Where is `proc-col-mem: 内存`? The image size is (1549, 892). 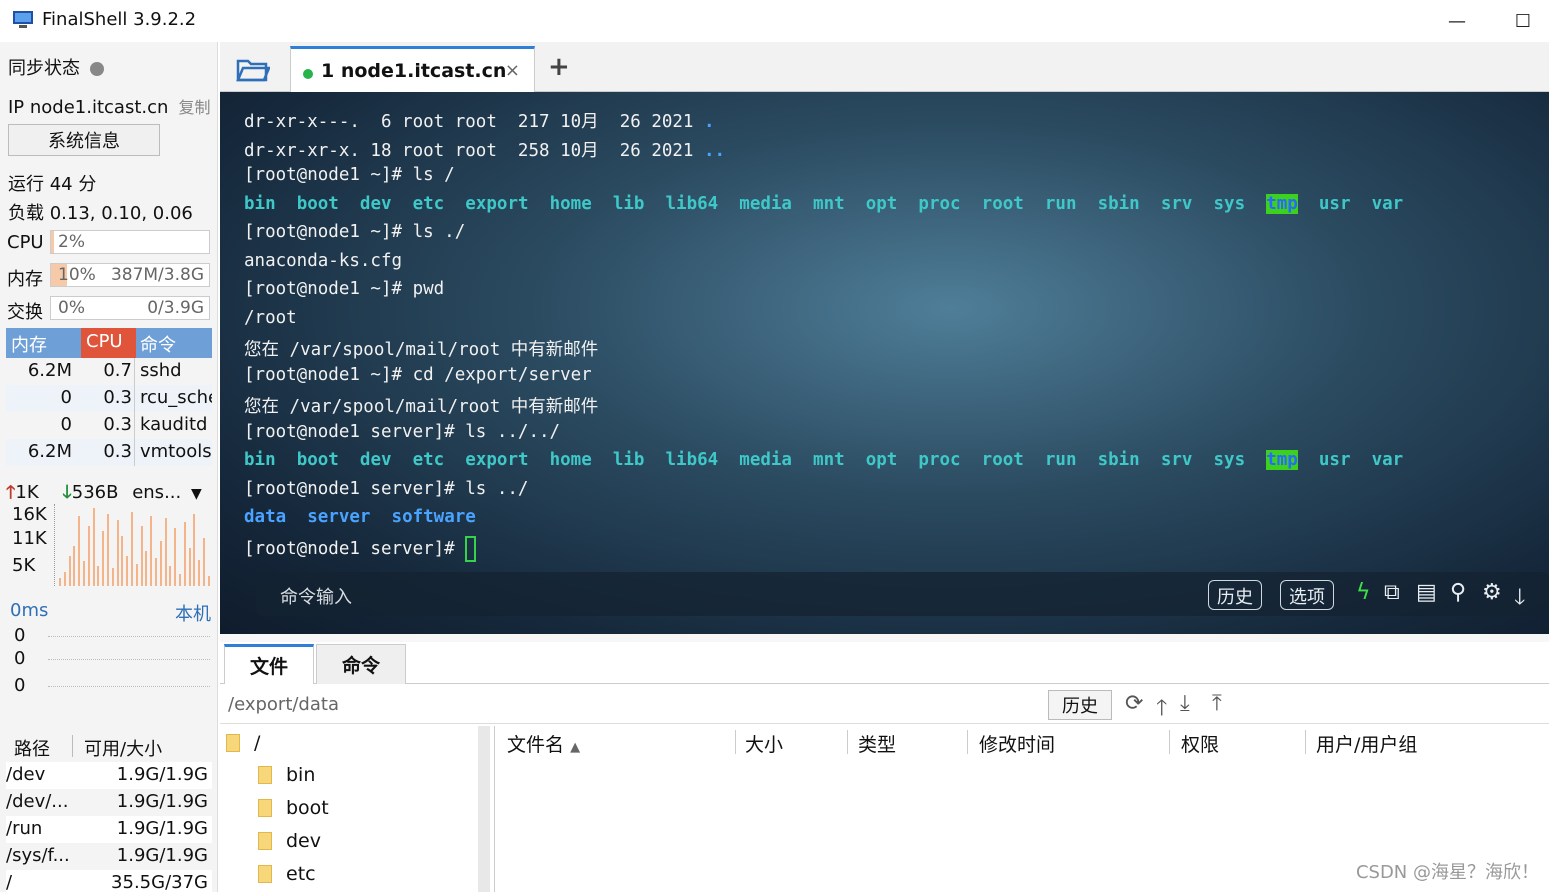
proc-col-mem: 内存 is located at coordinates (29, 344).